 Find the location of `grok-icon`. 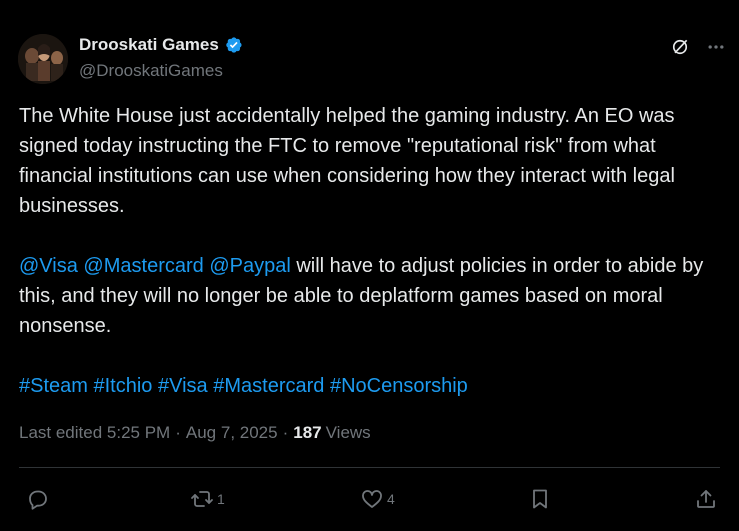

grok-icon is located at coordinates (680, 47).